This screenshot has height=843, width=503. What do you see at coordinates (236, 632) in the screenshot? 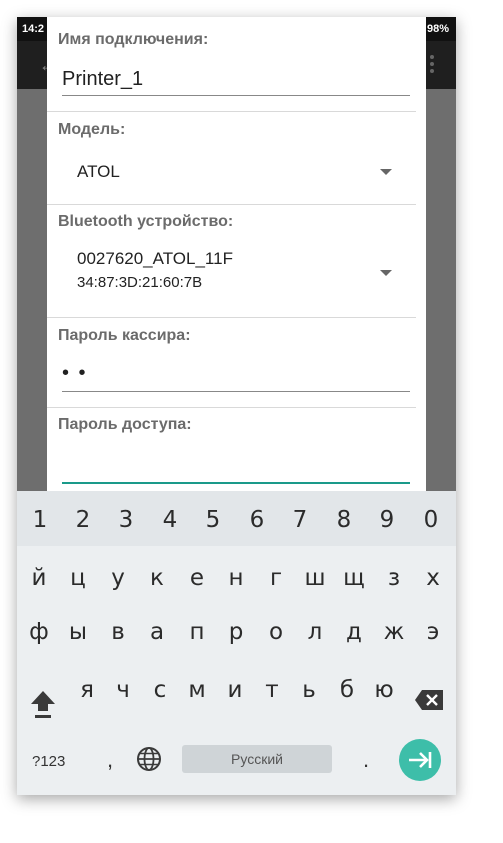
I see `key-р: р` at bounding box center [236, 632].